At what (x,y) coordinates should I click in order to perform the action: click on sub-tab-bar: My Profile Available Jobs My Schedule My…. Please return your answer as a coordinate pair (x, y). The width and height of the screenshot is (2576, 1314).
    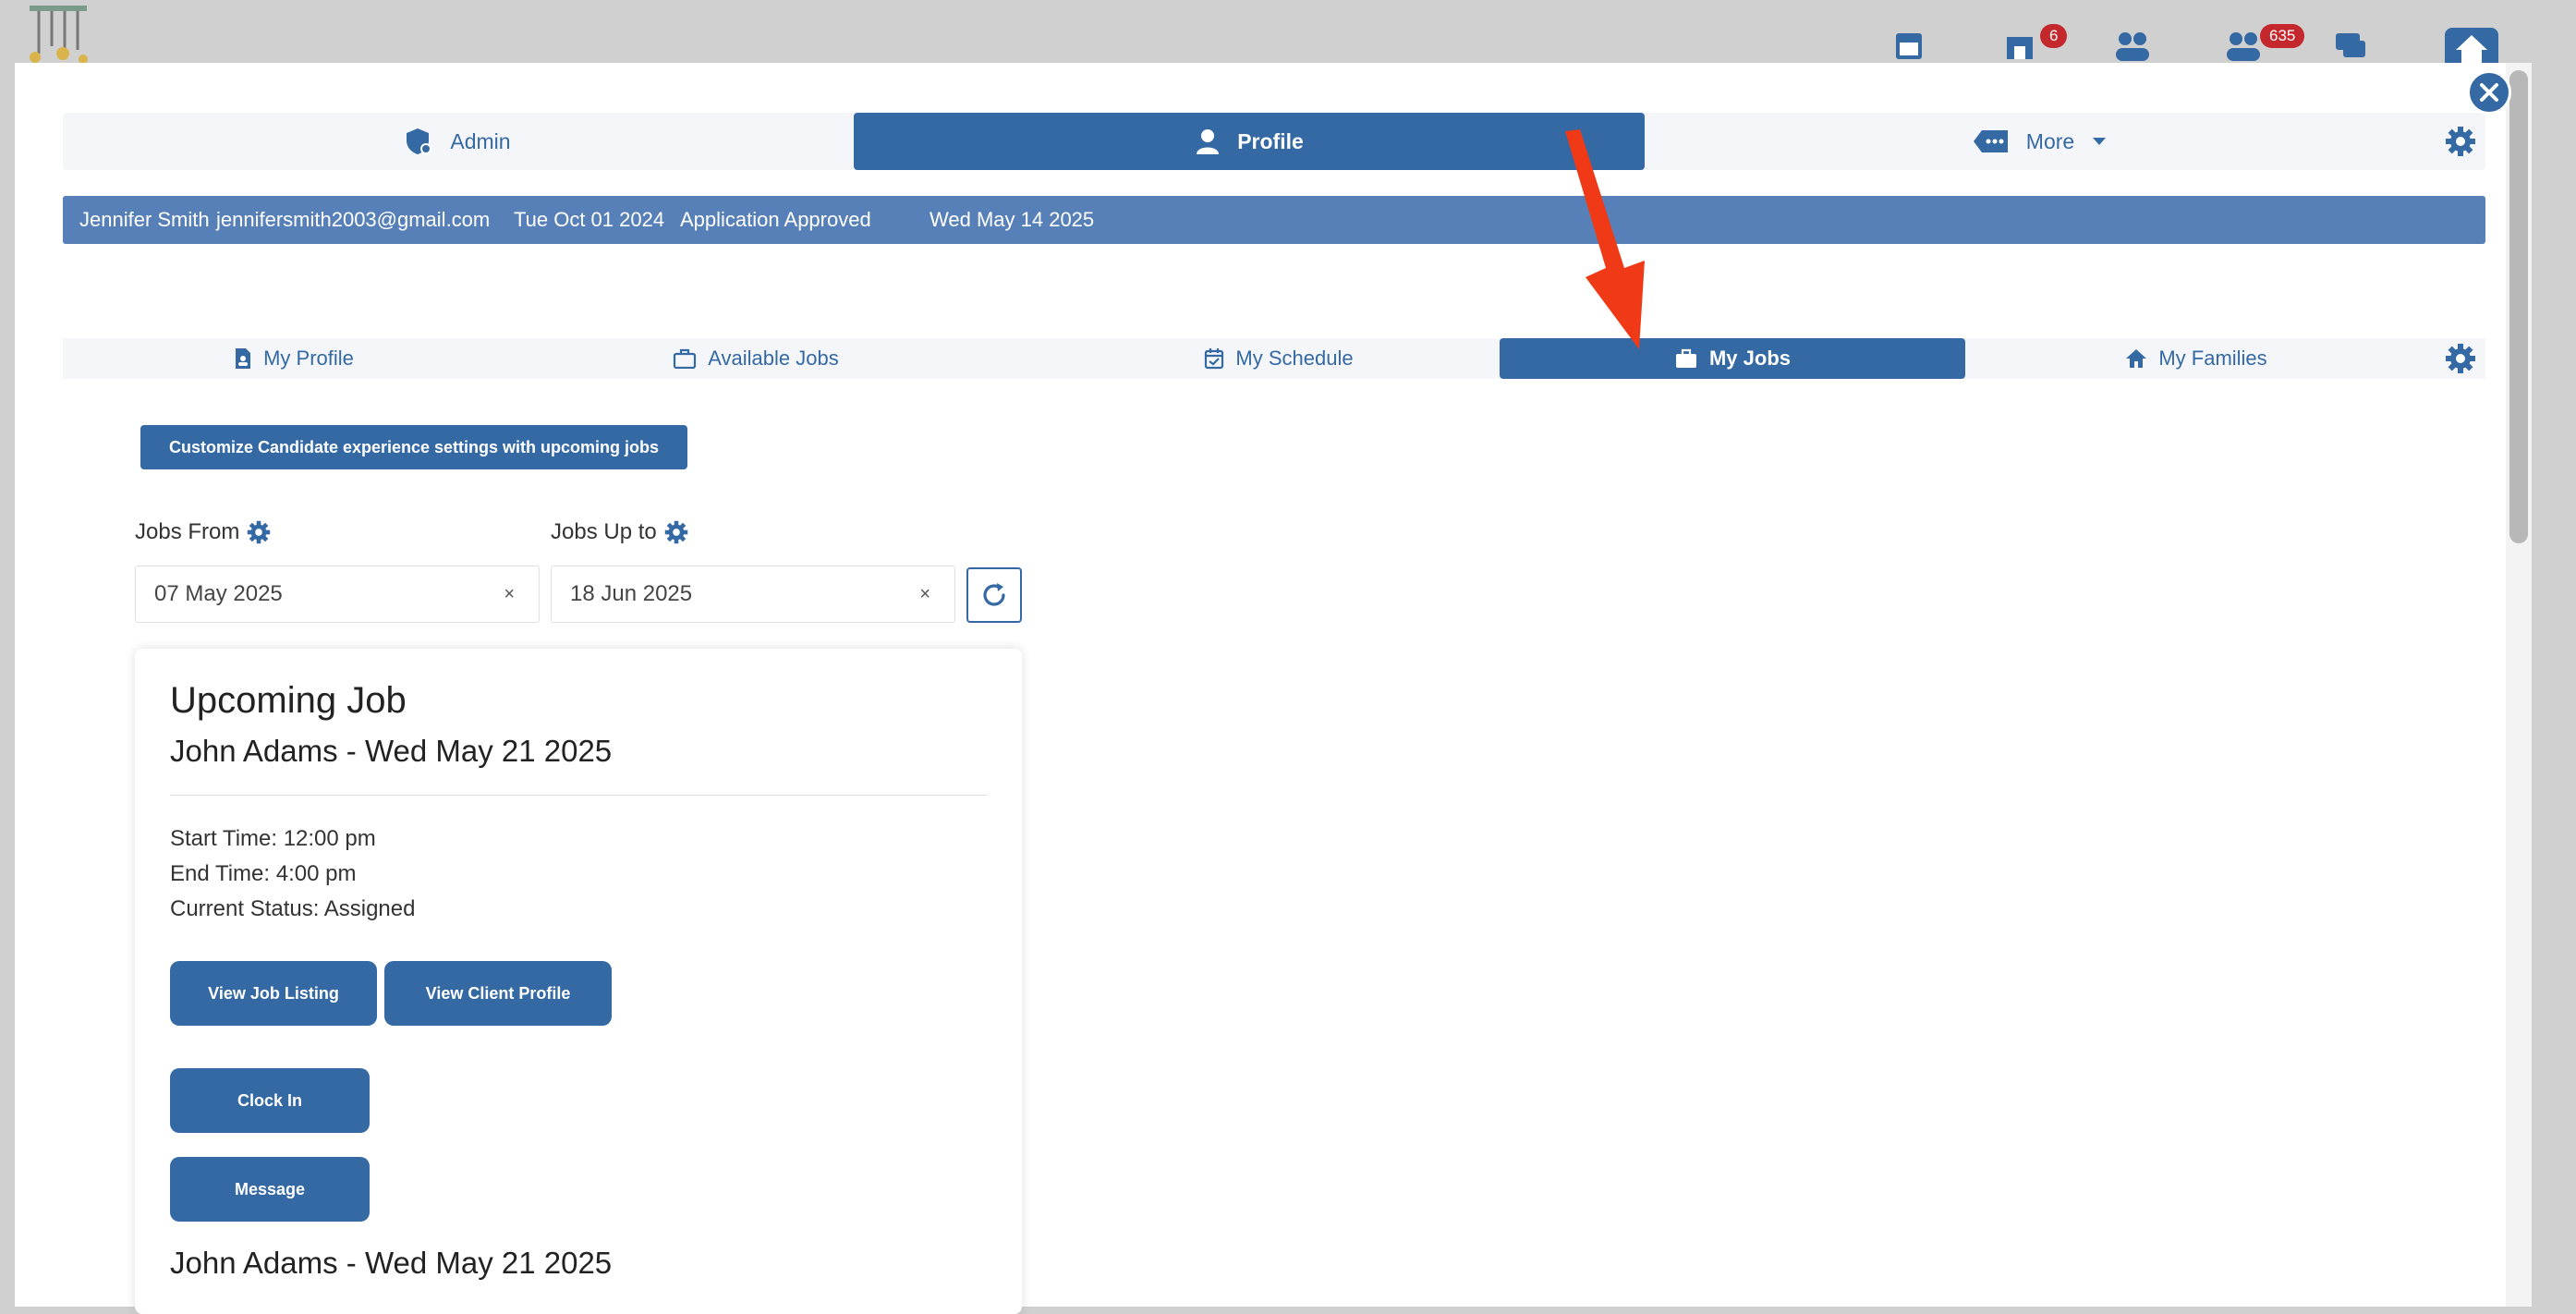
    Looking at the image, I should click on (1274, 359).